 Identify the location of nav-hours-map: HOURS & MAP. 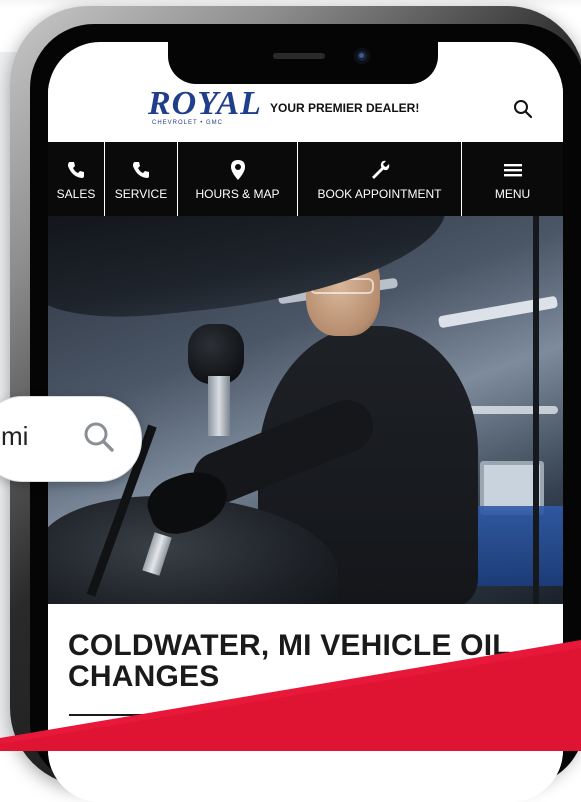
(238, 179).